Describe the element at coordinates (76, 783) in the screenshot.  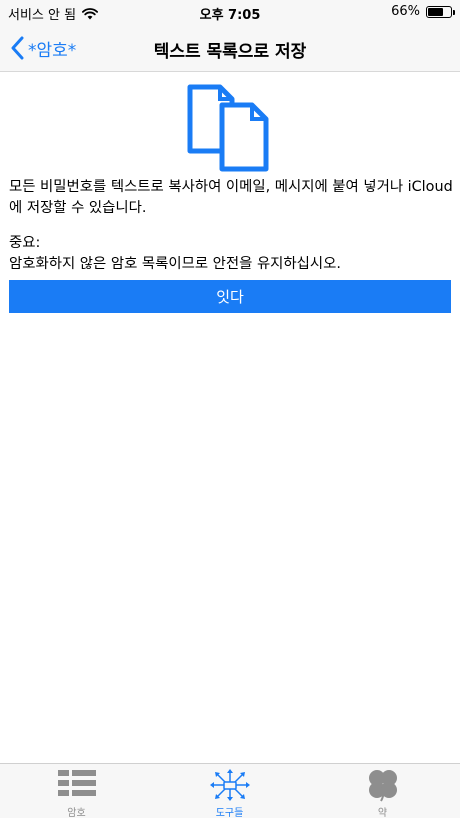
I see `list-icon` at that location.